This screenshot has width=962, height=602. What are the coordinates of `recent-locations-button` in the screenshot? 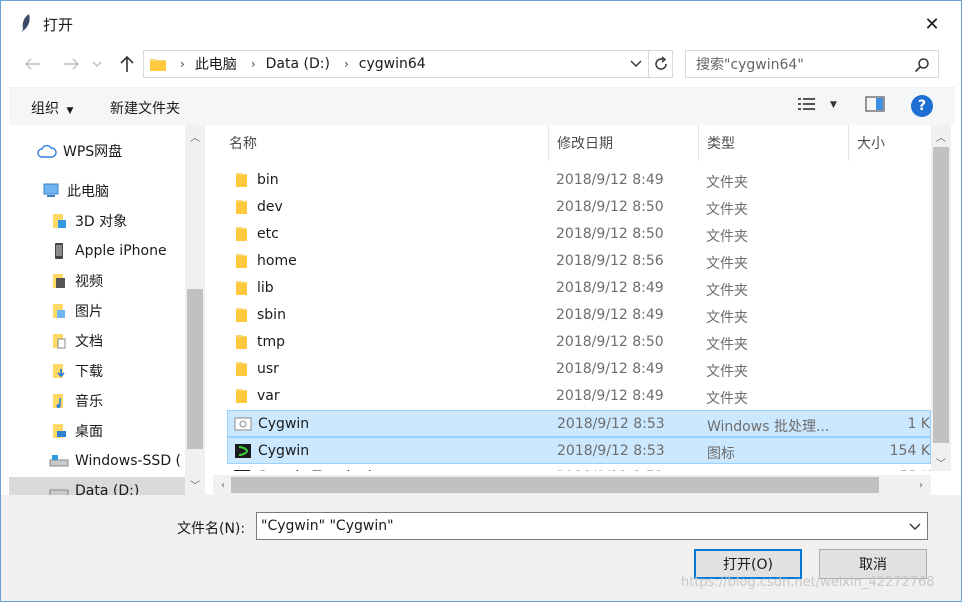 It's located at (97, 64).